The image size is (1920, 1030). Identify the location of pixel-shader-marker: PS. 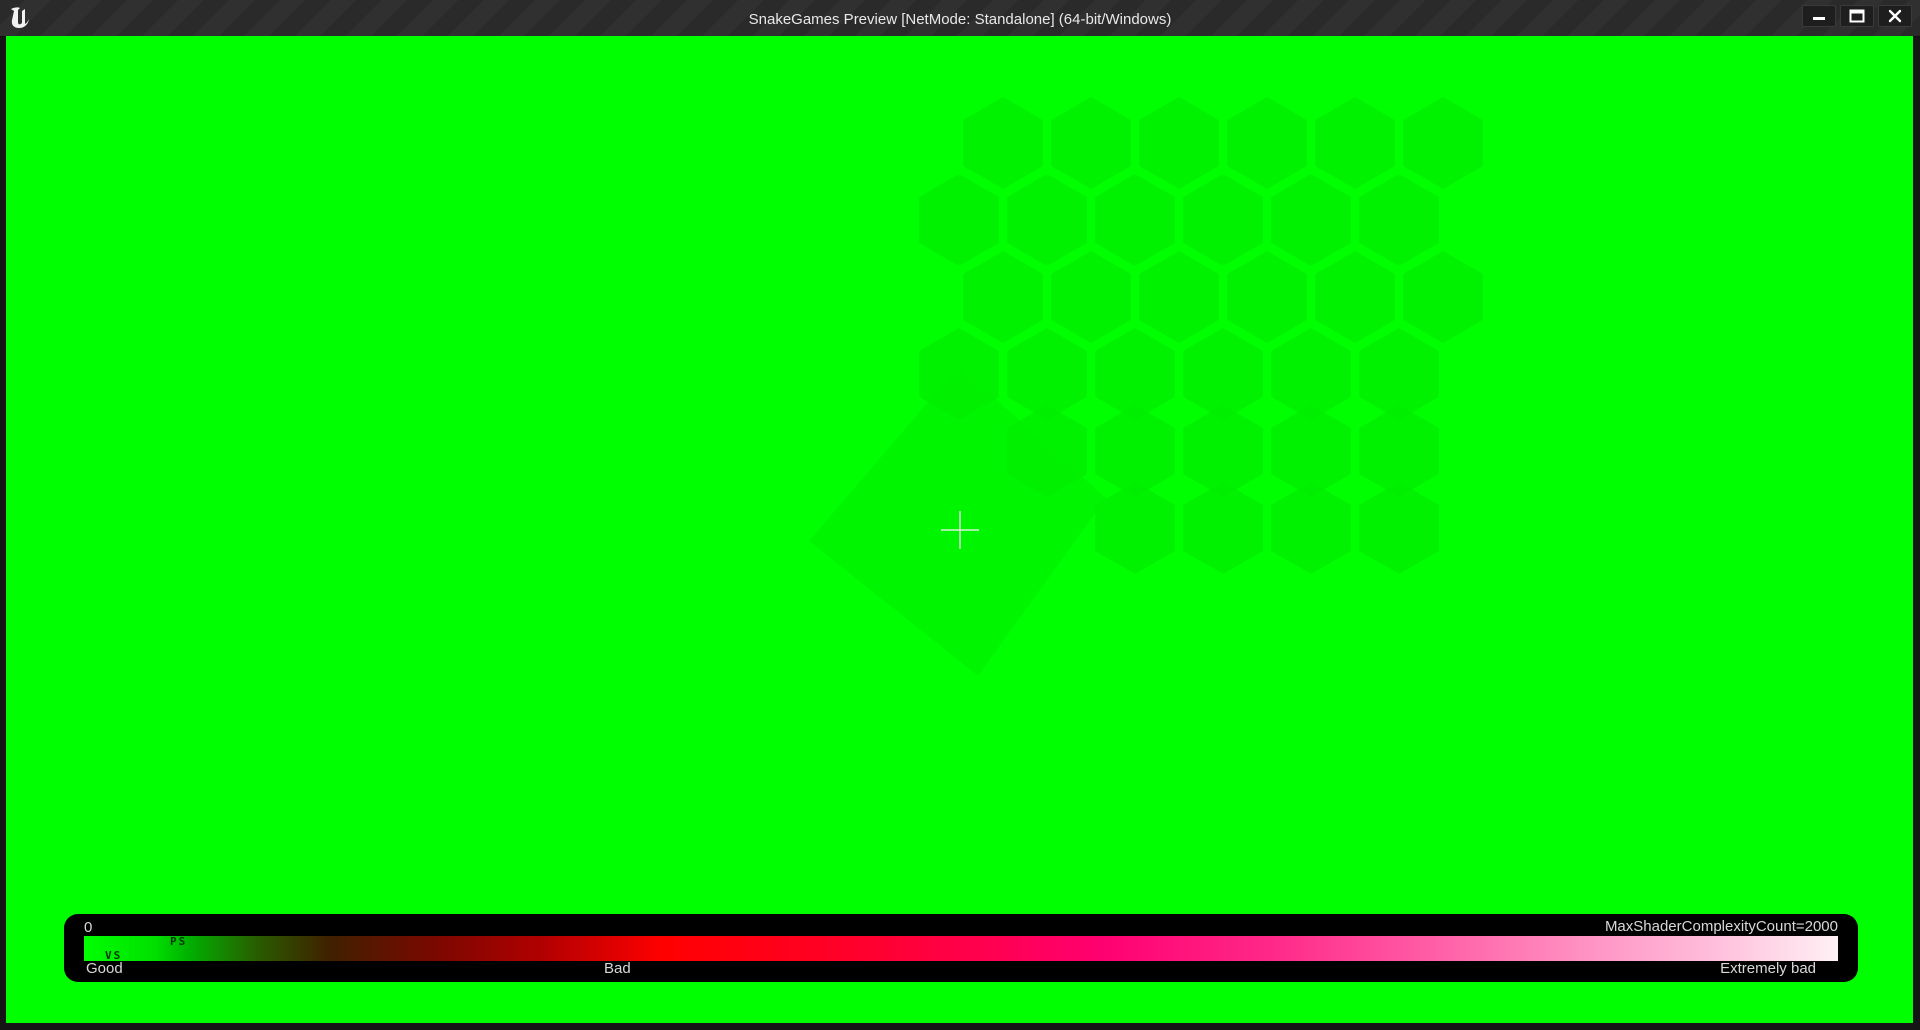
(179, 941).